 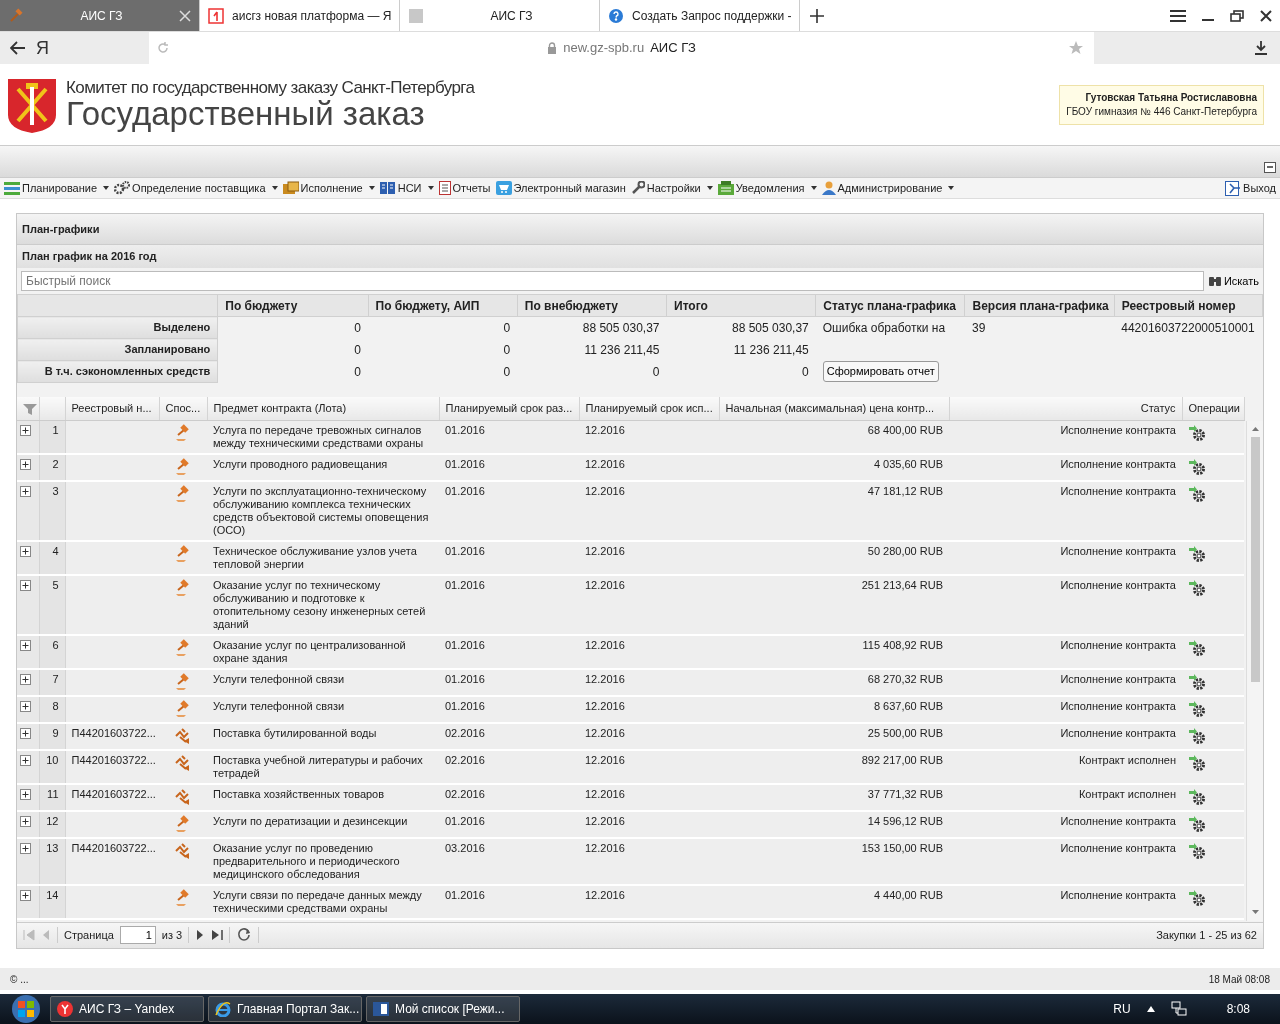 What do you see at coordinates (244, 935) in the screenshot?
I see `refresh-icon` at bounding box center [244, 935].